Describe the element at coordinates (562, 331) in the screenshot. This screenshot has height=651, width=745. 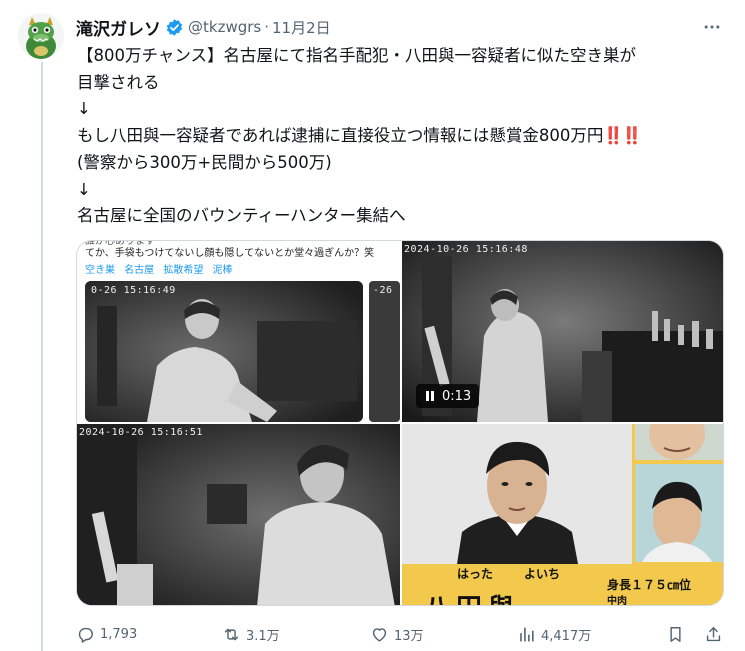
I see `media-video: 2024-10-26 15:16:48 0:13` at that location.